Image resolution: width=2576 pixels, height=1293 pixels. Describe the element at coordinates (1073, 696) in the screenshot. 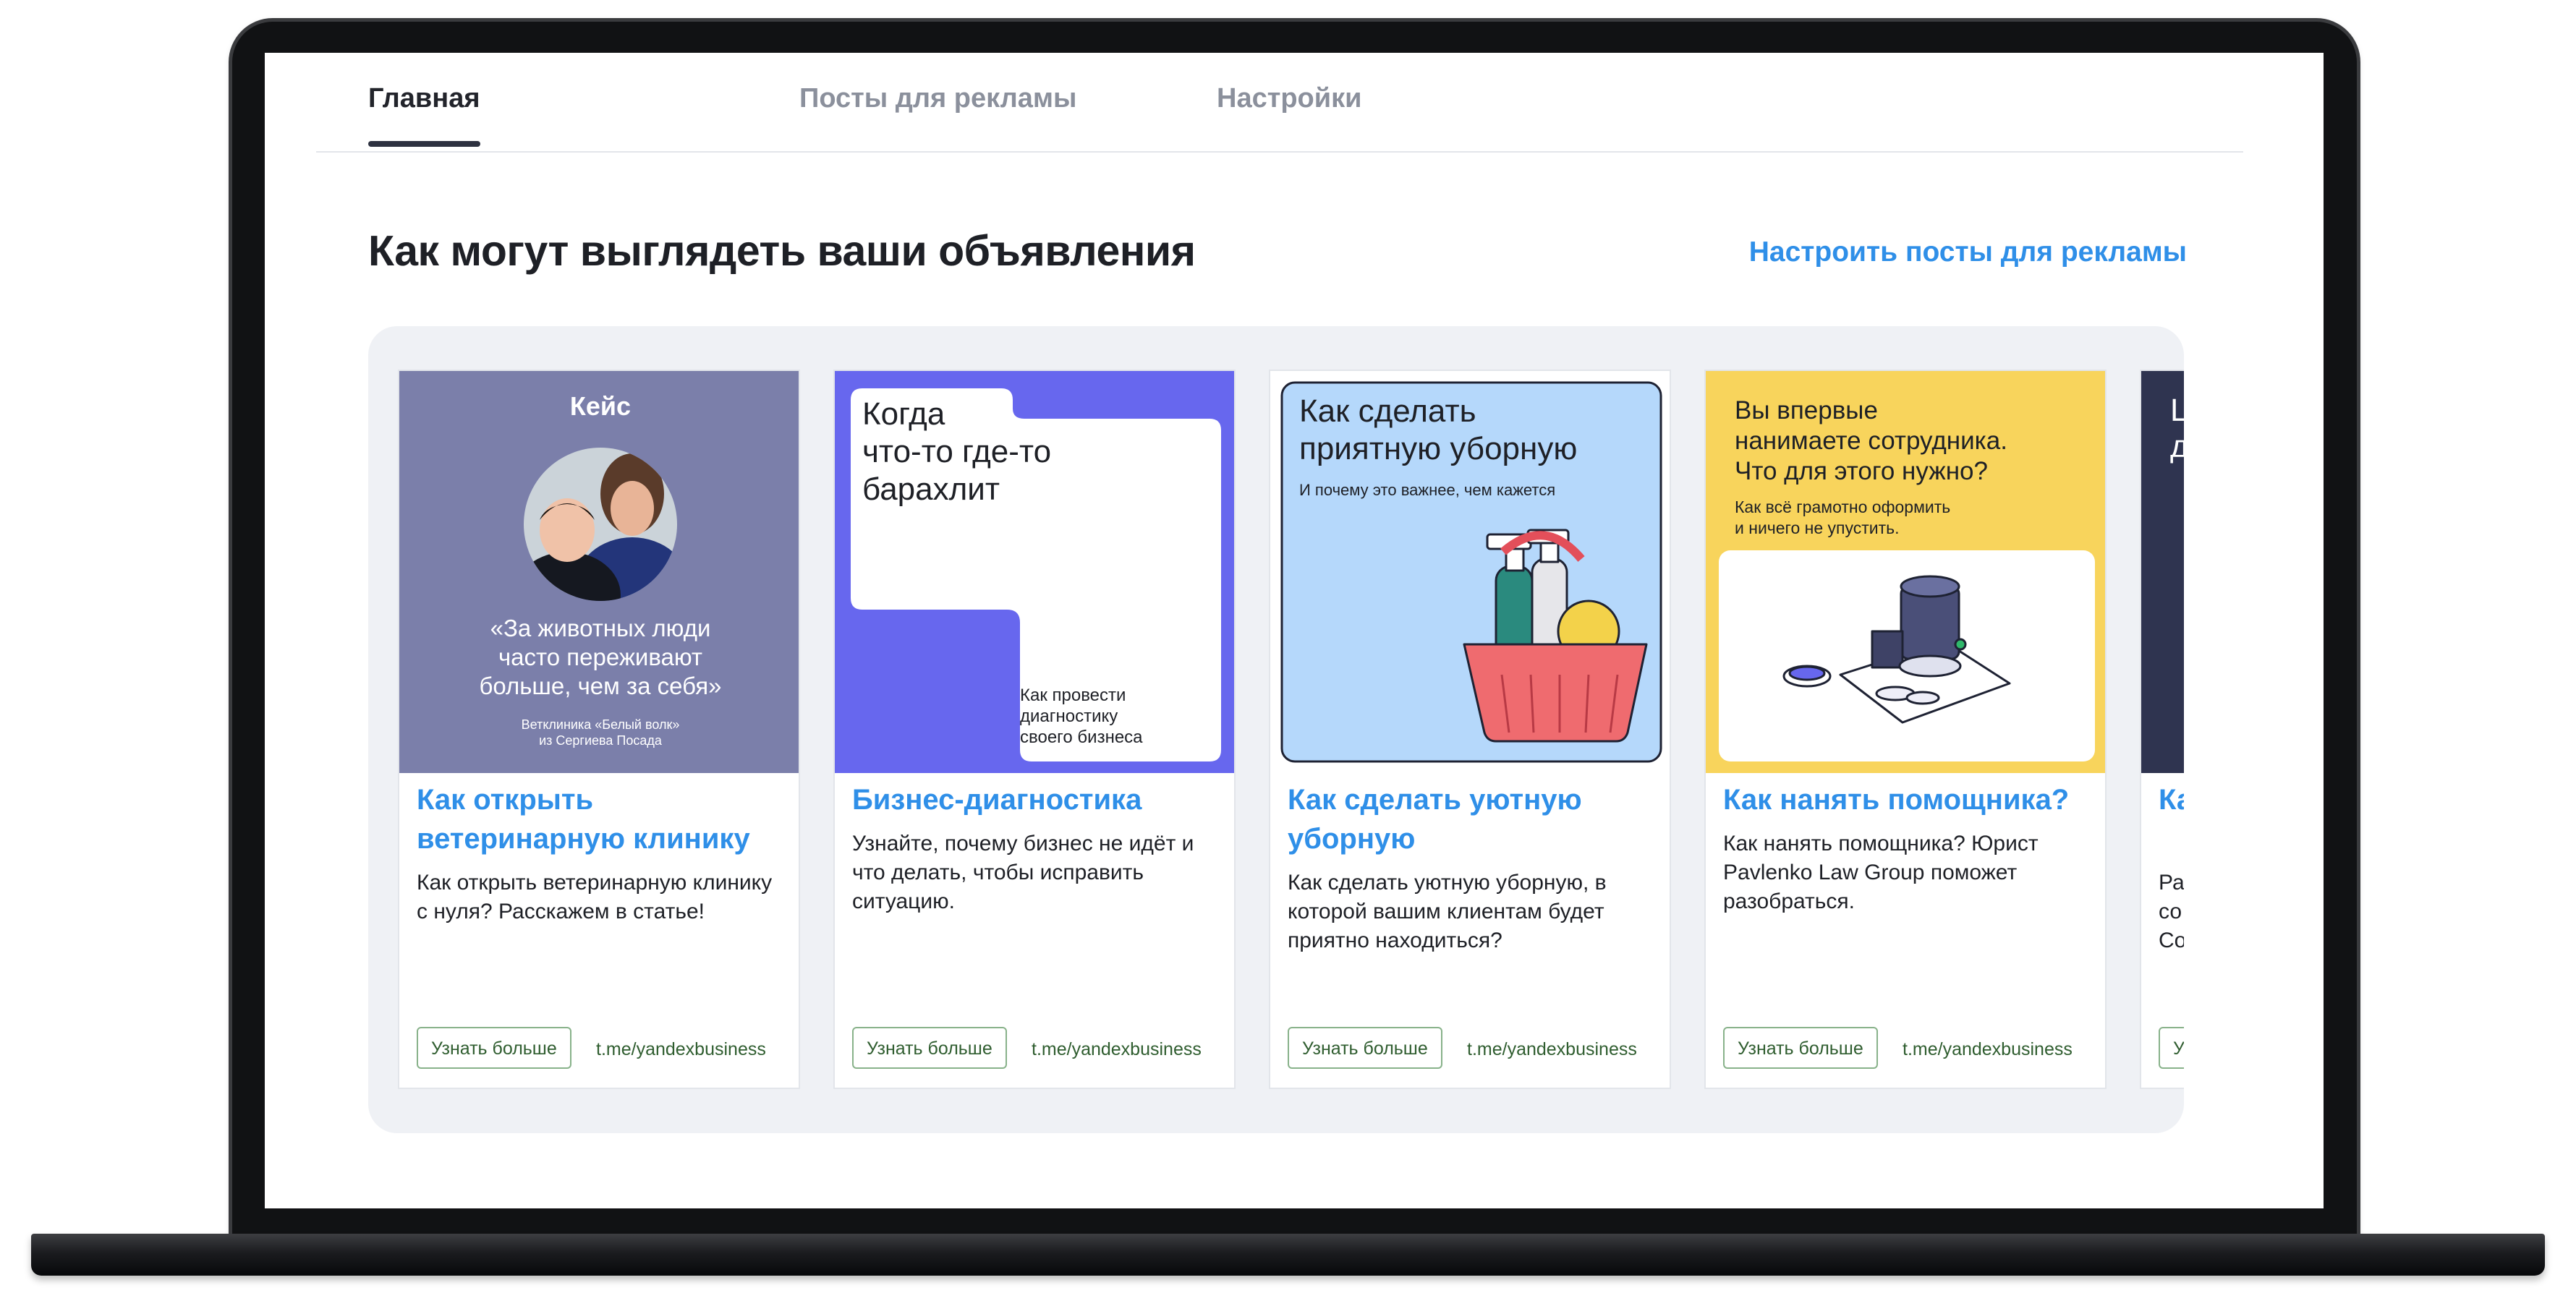

I see `caption-line: Как провести` at that location.